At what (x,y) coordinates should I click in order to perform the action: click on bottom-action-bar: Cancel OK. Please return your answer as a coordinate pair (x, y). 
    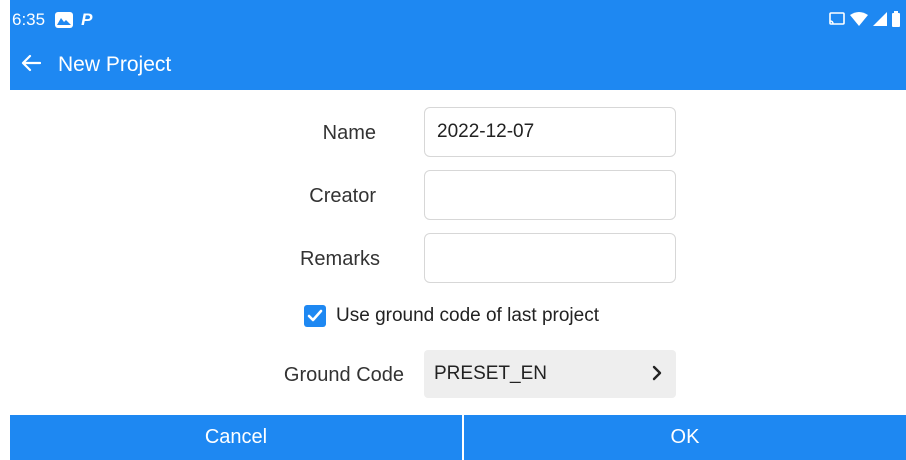
    Looking at the image, I should click on (458, 437).